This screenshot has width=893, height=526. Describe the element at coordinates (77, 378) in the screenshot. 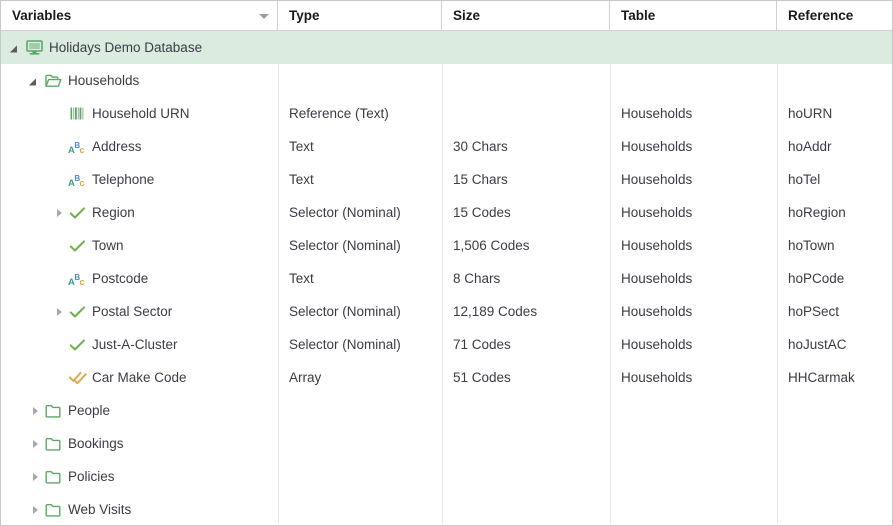

I see `double-check-array-icon` at that location.